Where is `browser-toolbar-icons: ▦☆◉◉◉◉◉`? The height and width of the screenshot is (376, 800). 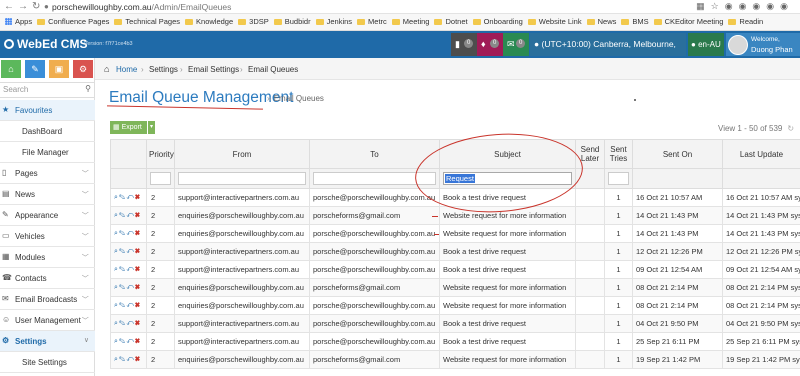
browser-toolbar-icons: ▦☆◉◉◉◉◉ is located at coordinates (745, 6).